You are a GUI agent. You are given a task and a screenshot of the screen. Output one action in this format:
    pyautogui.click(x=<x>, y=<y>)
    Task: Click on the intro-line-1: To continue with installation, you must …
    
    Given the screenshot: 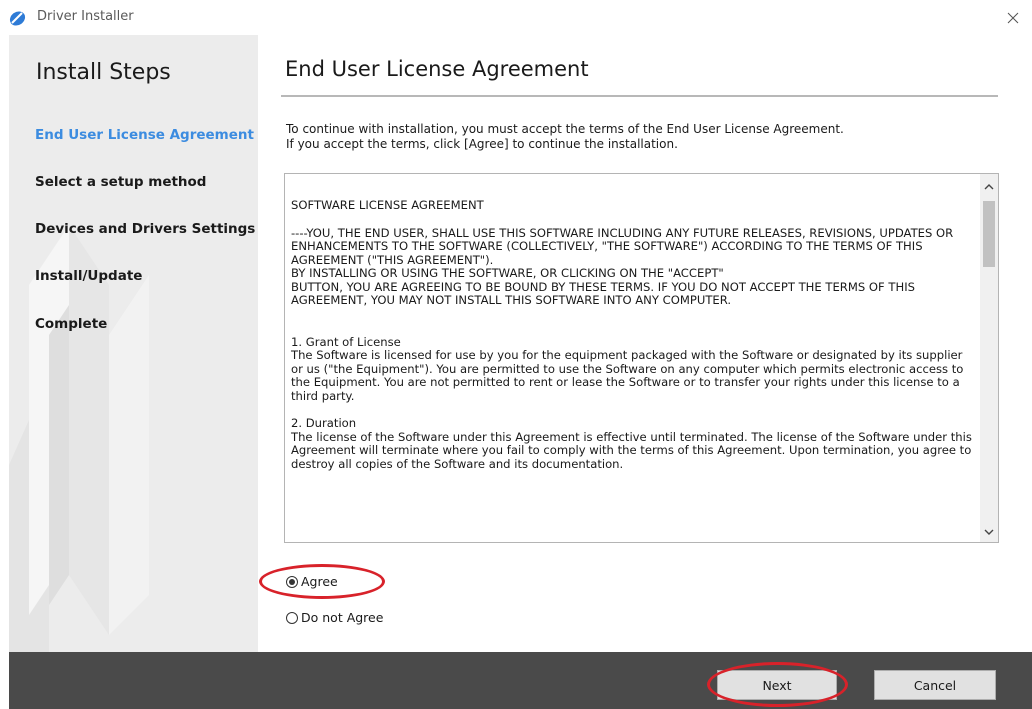 What is the action you would take?
    pyautogui.click(x=565, y=129)
    